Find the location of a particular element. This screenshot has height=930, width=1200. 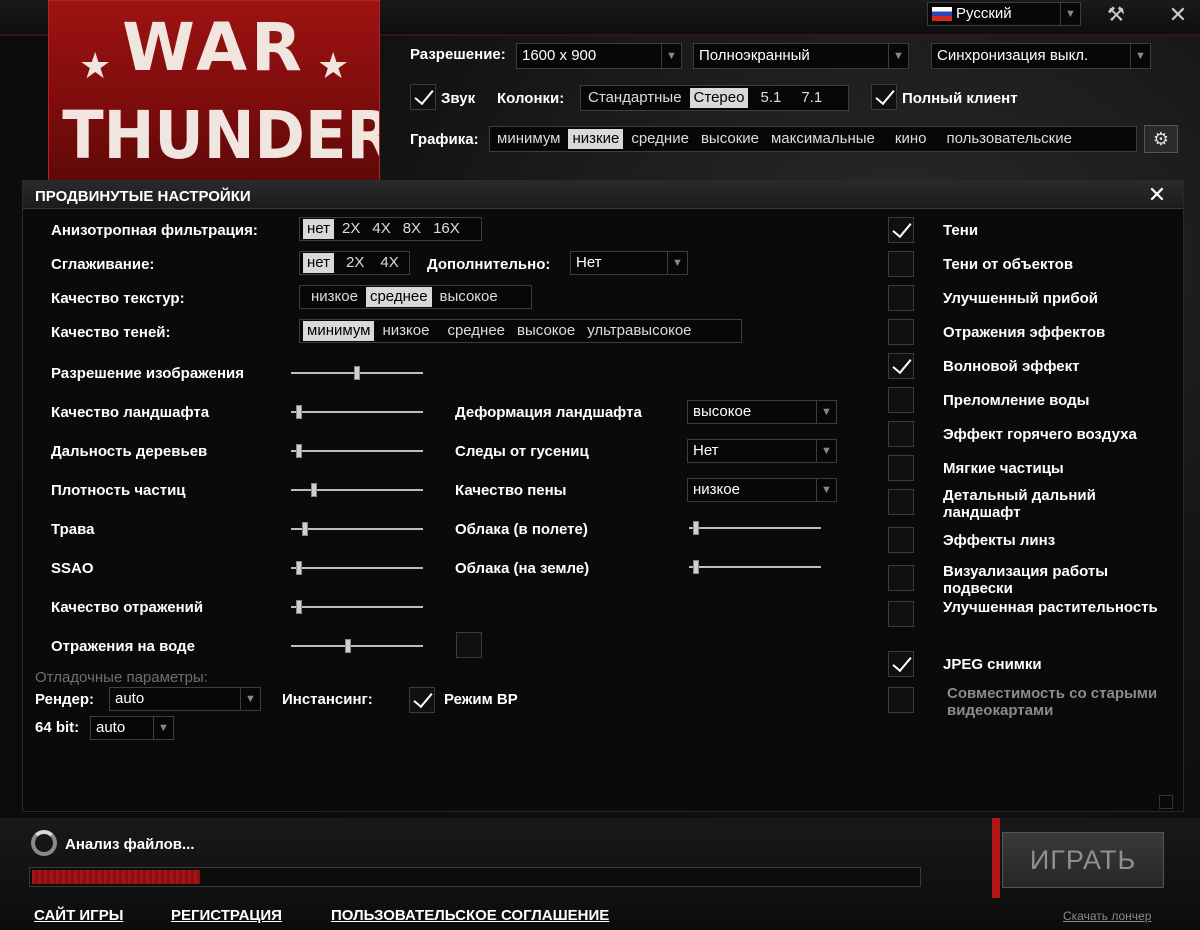

texture-option-high: высокое is located at coordinates (469, 297).